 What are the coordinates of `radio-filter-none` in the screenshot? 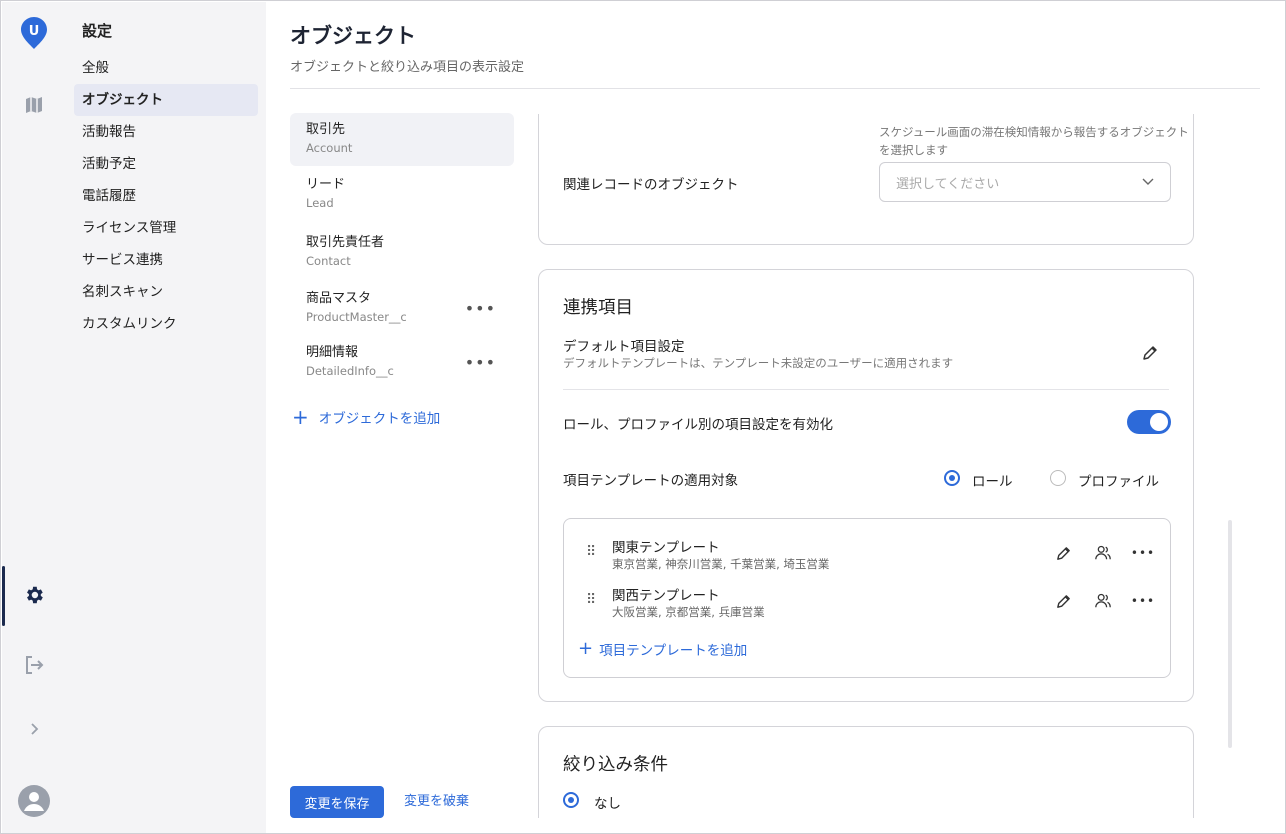 It's located at (571, 800).